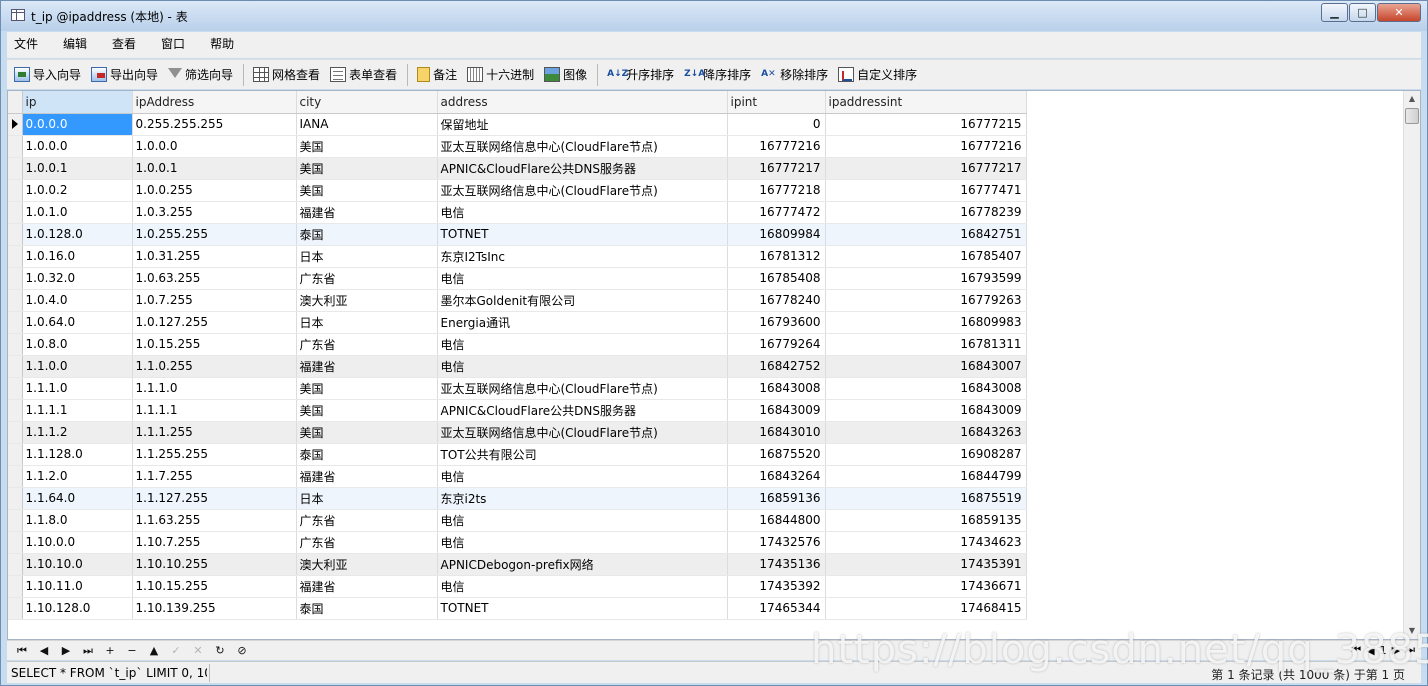 The height and width of the screenshot is (686, 1428). What do you see at coordinates (776, 168) in the screenshot?
I see `table-cell-ipint: 16777217` at bounding box center [776, 168].